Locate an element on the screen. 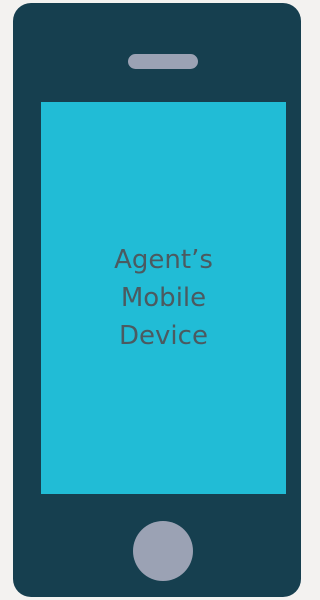 The image size is (320, 600). speaker-slot is located at coordinates (163, 61).